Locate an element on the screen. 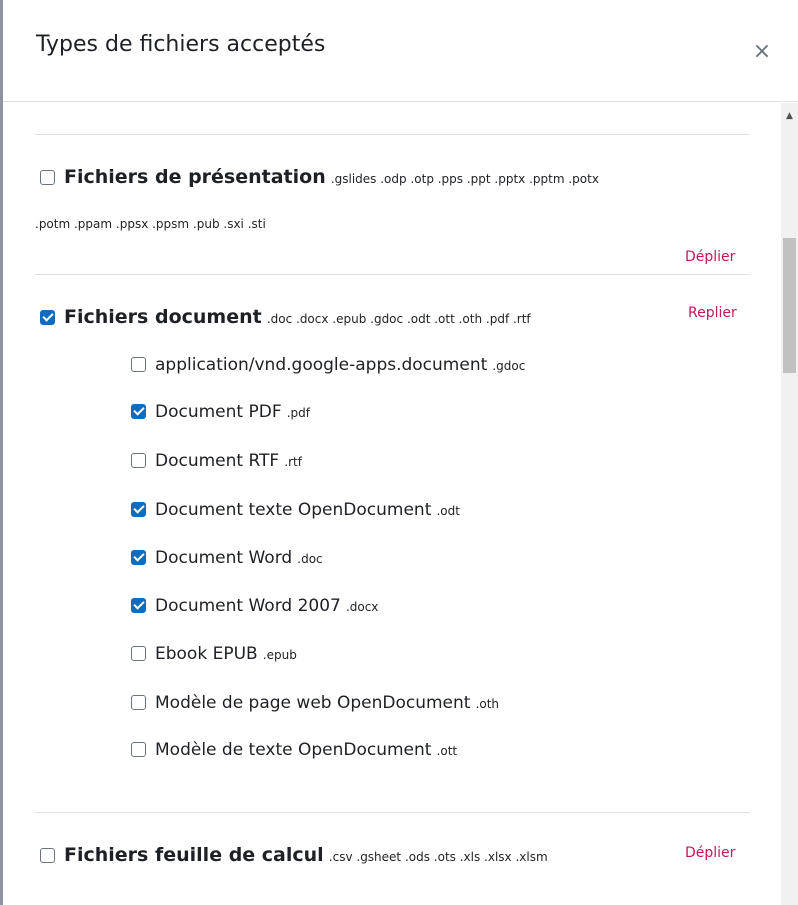  list-item: Modèle de texte OpenDocument .ott is located at coordinates (294, 750).